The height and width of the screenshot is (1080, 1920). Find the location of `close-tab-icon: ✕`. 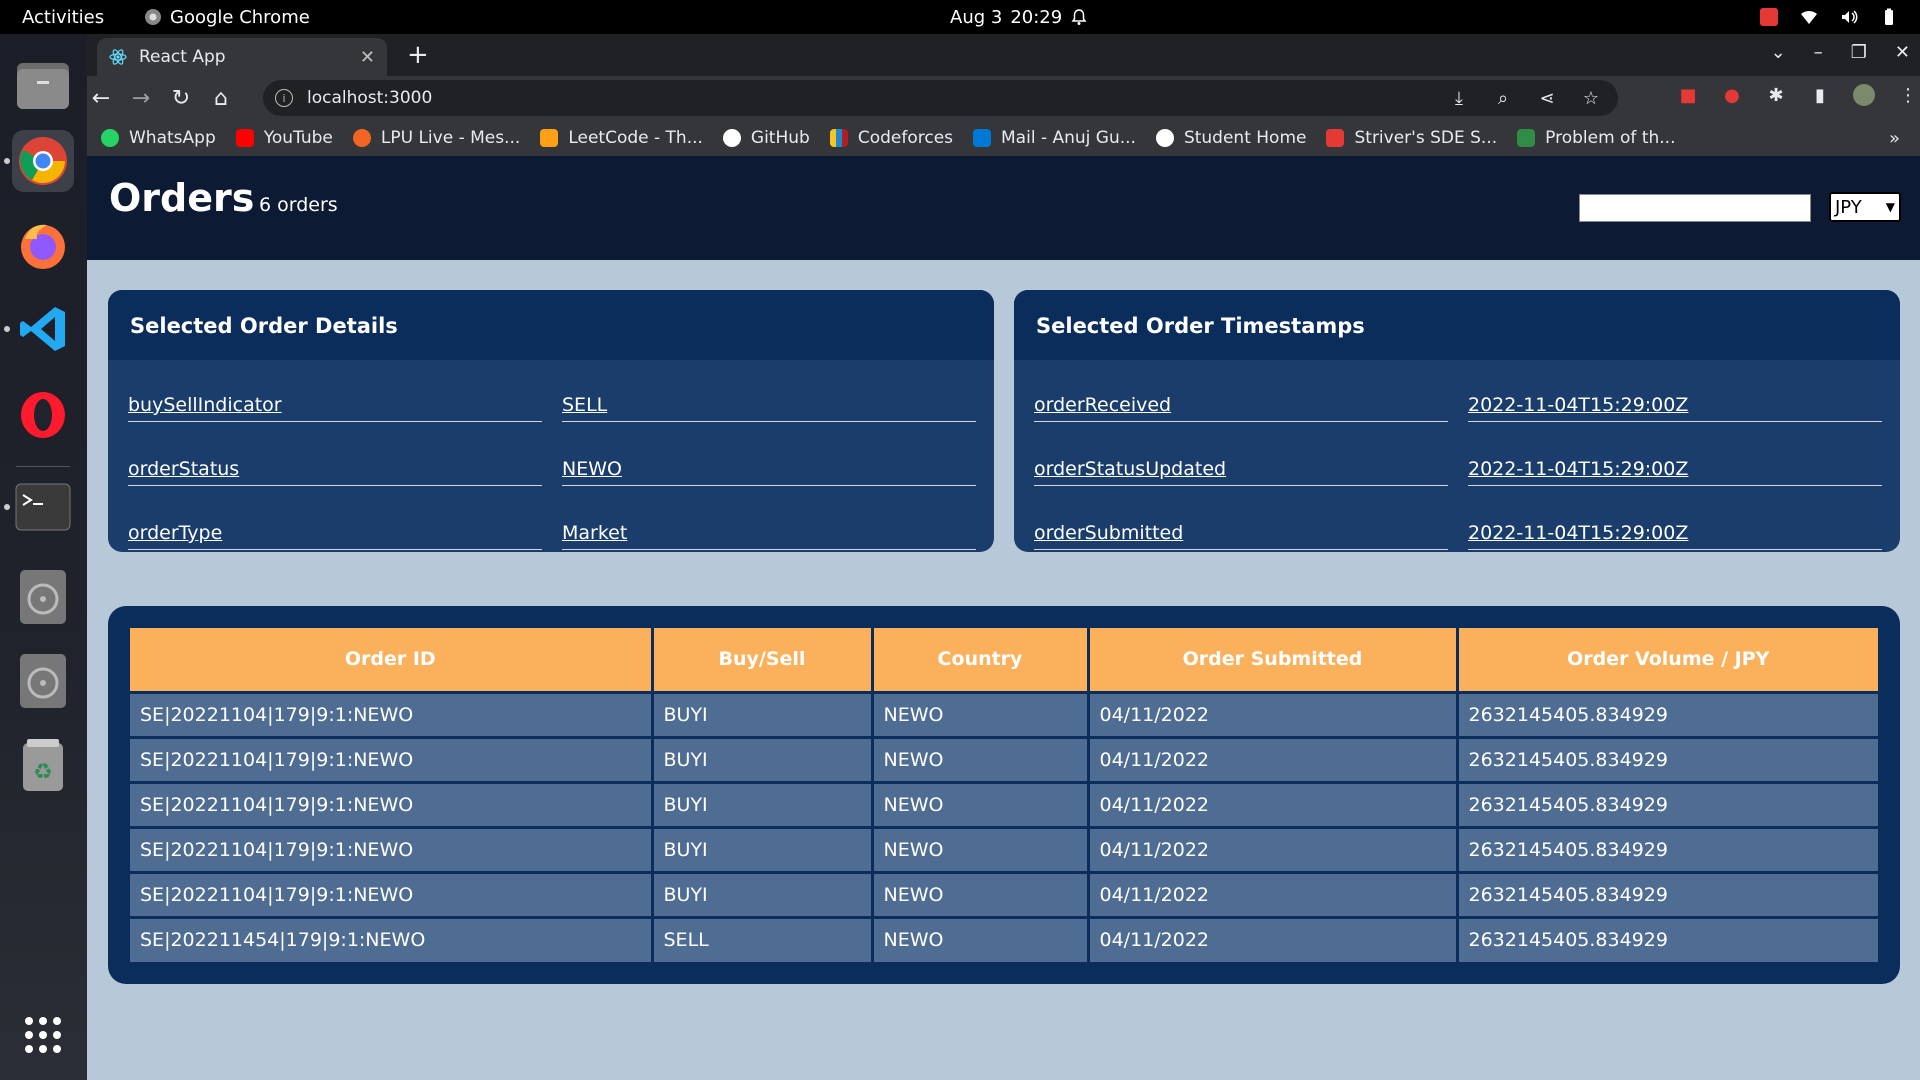

close-tab-icon: ✕ is located at coordinates (367, 57).